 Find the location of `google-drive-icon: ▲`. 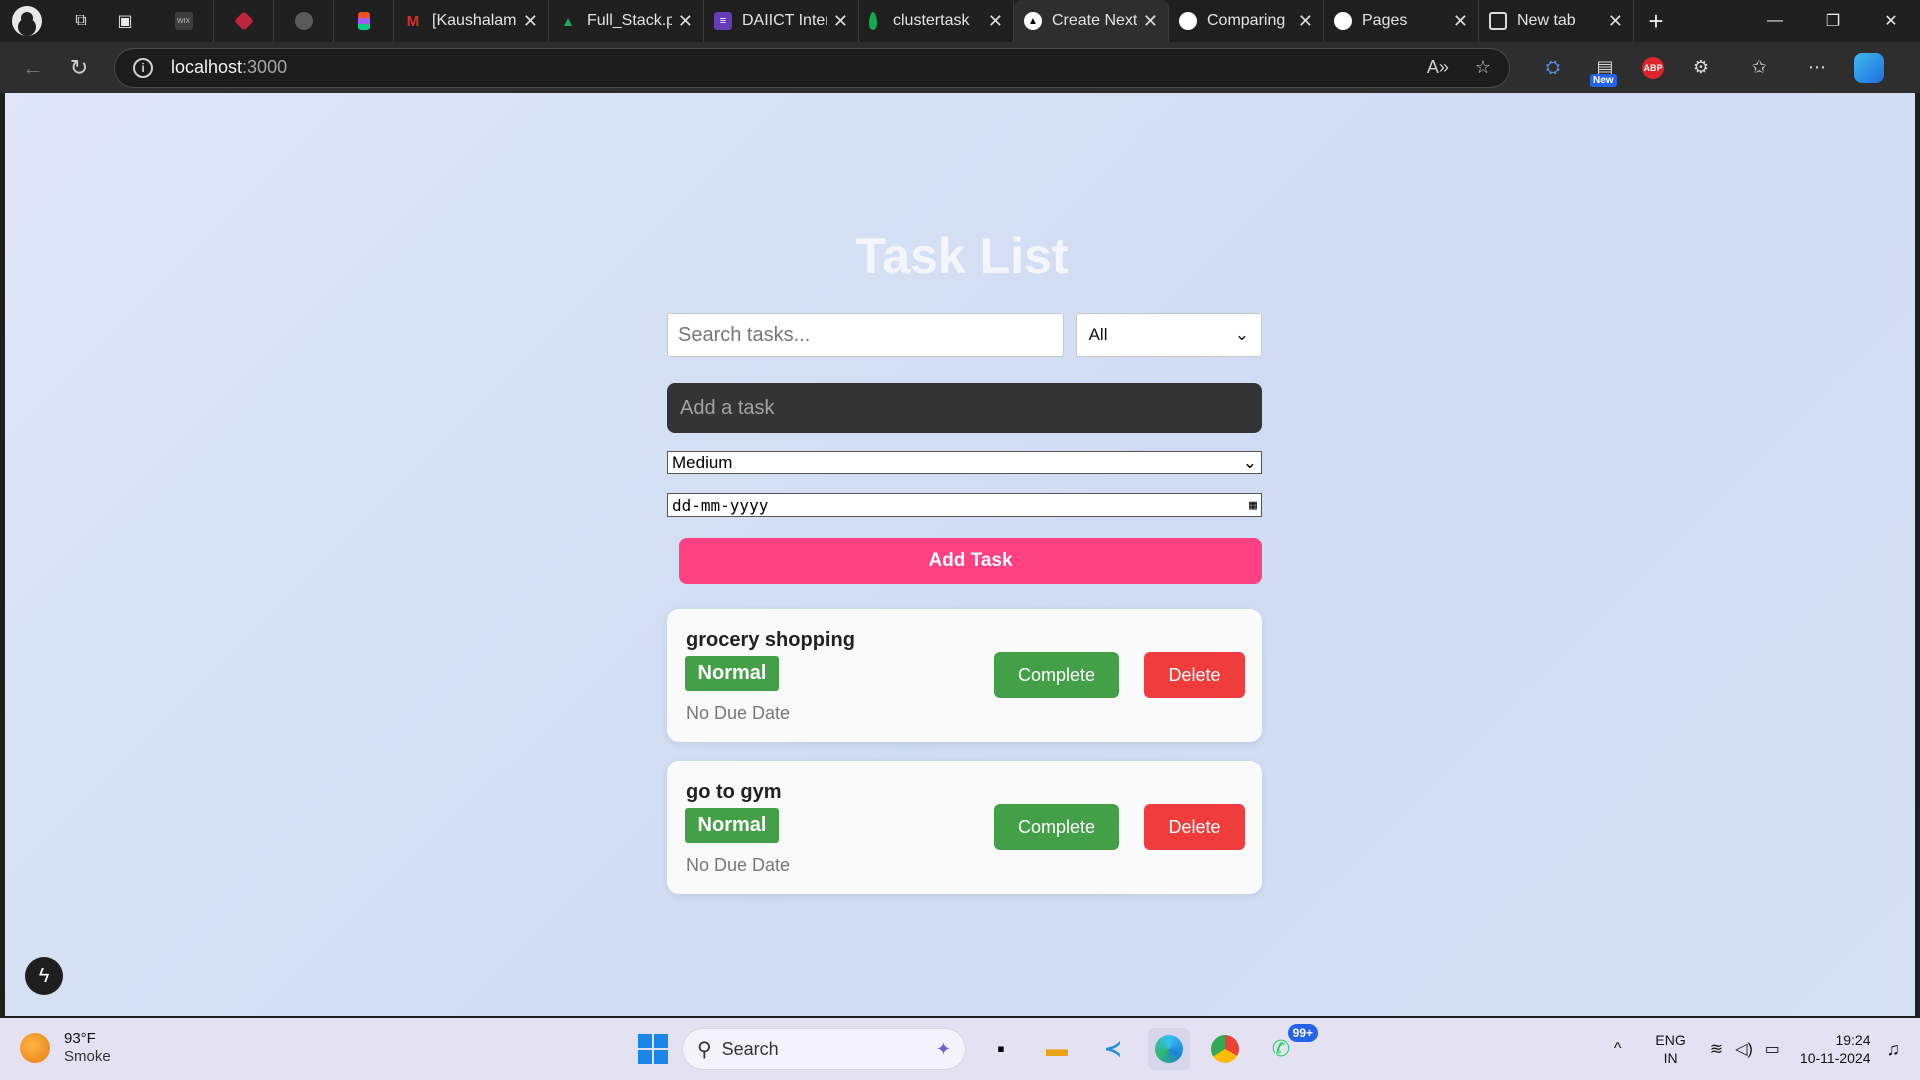

google-drive-icon: ▲ is located at coordinates (568, 21).